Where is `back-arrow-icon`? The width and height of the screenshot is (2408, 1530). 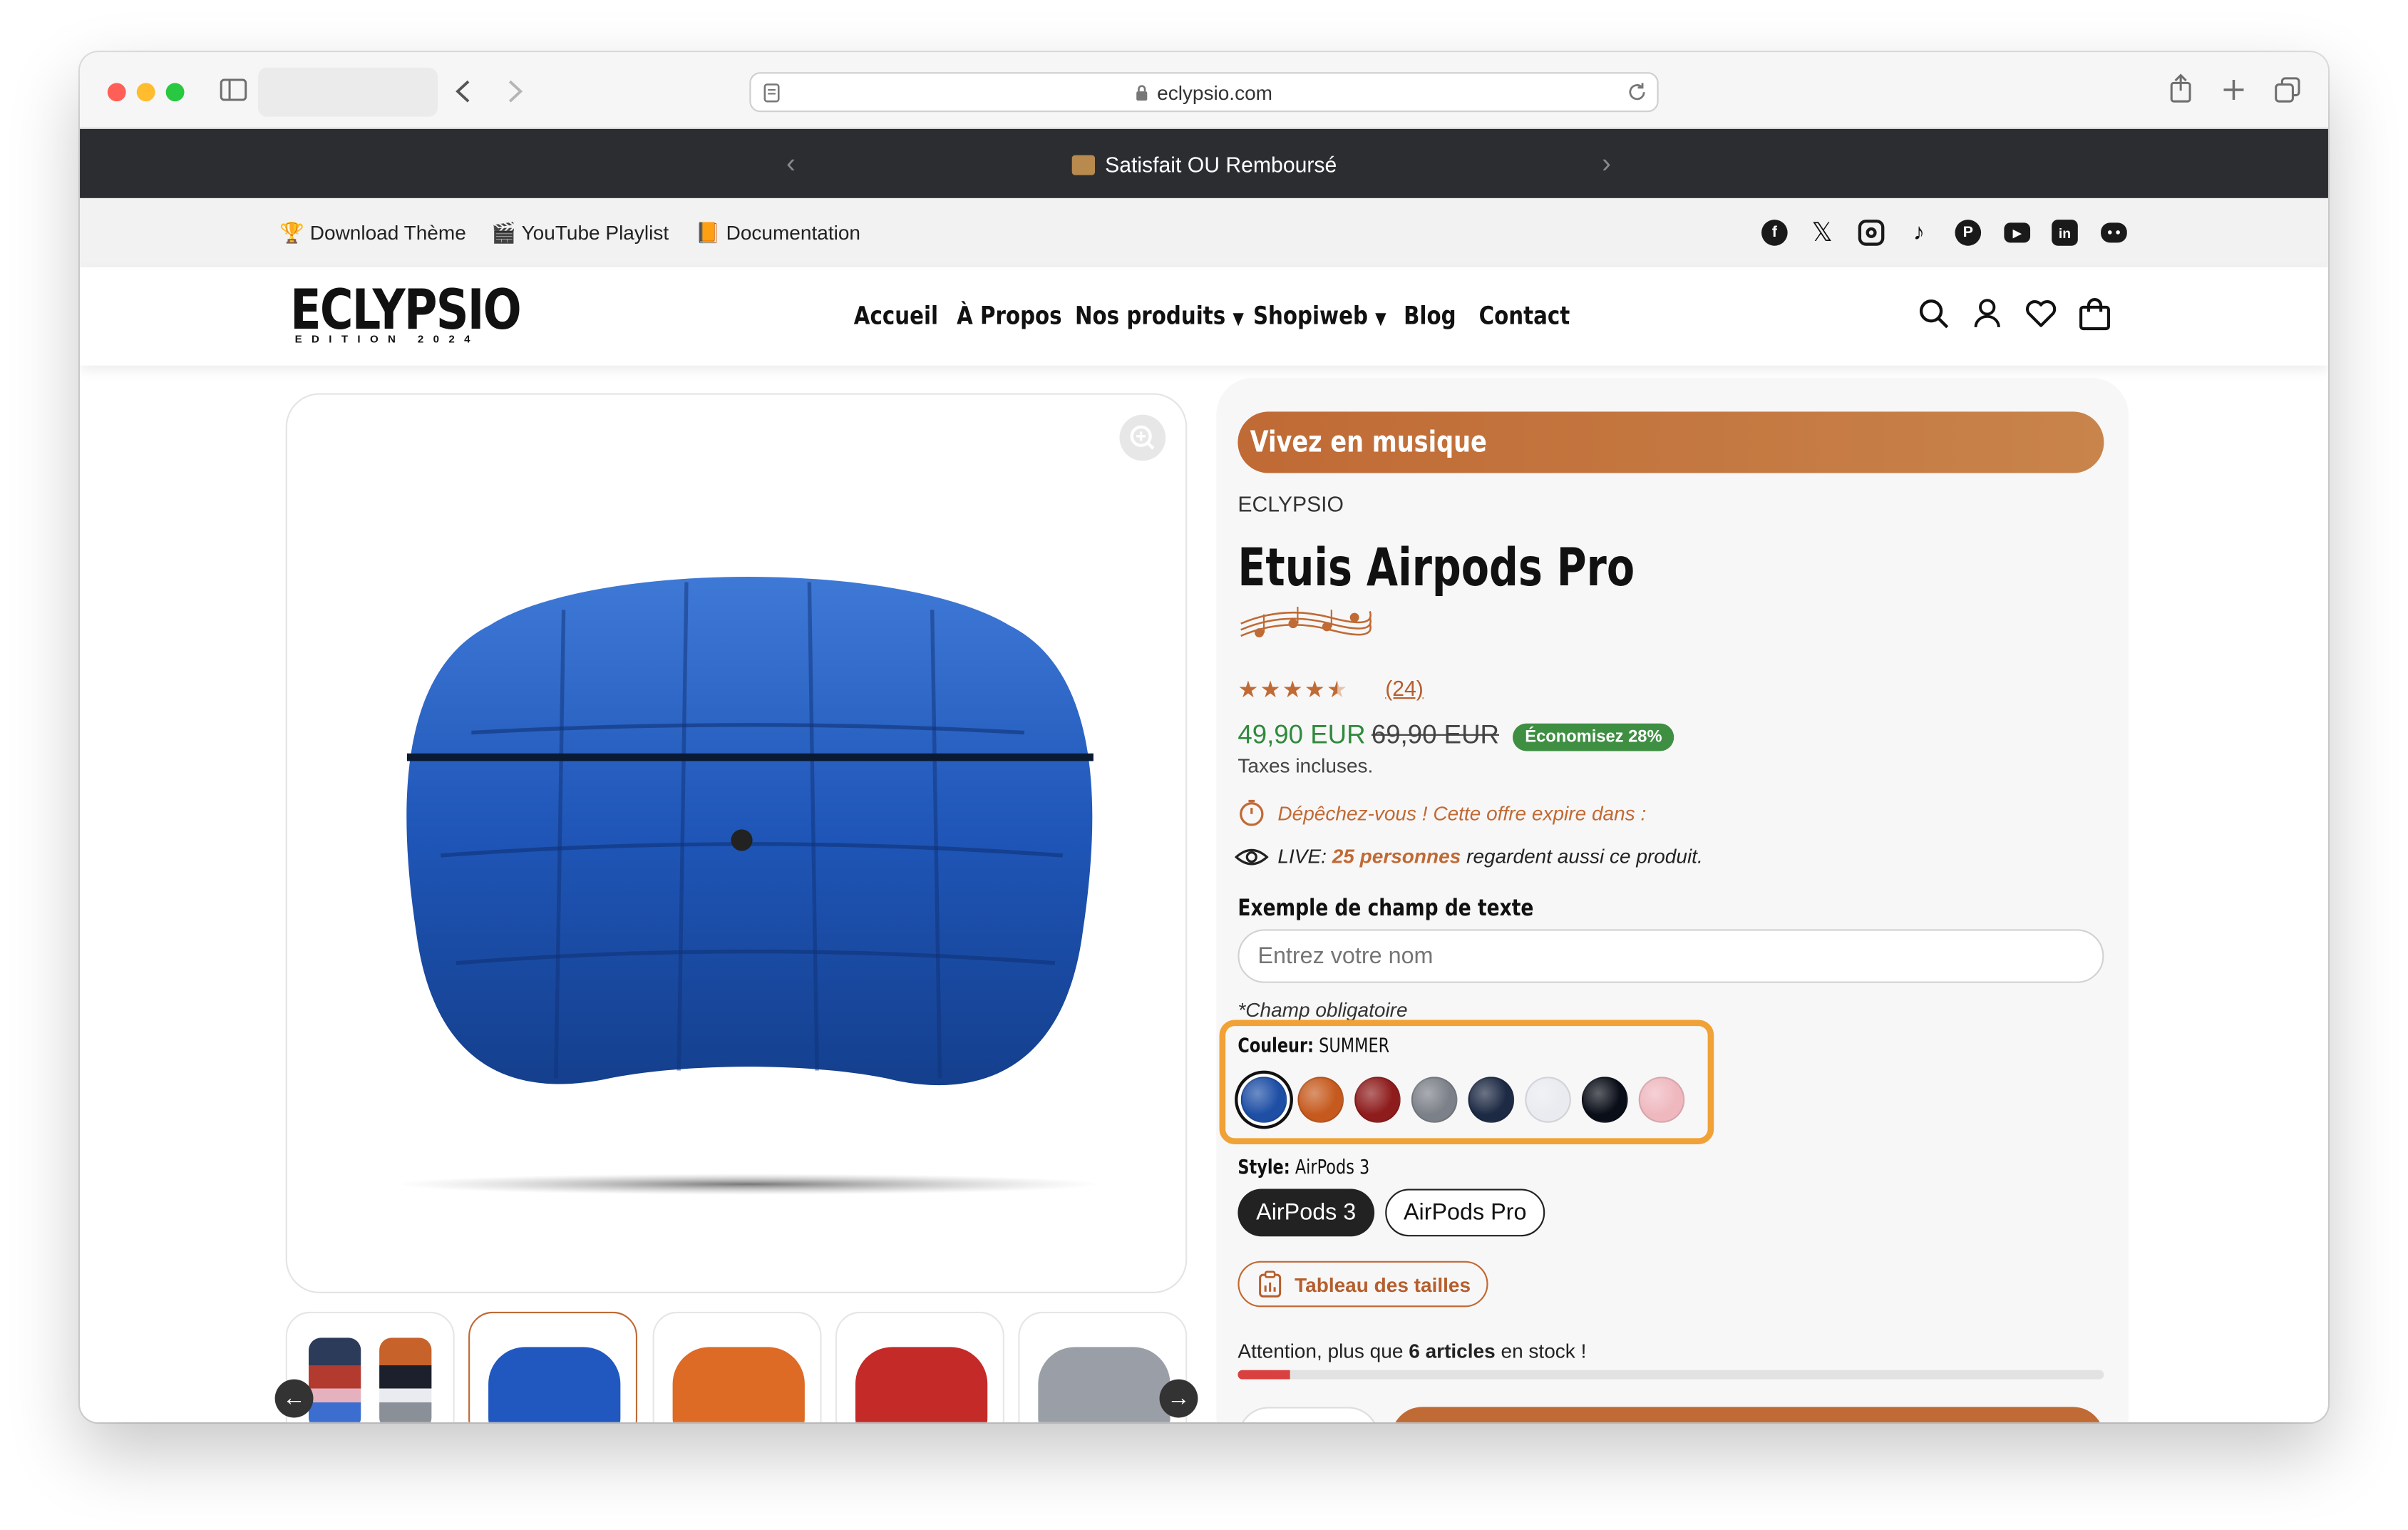 back-arrow-icon is located at coordinates (464, 92).